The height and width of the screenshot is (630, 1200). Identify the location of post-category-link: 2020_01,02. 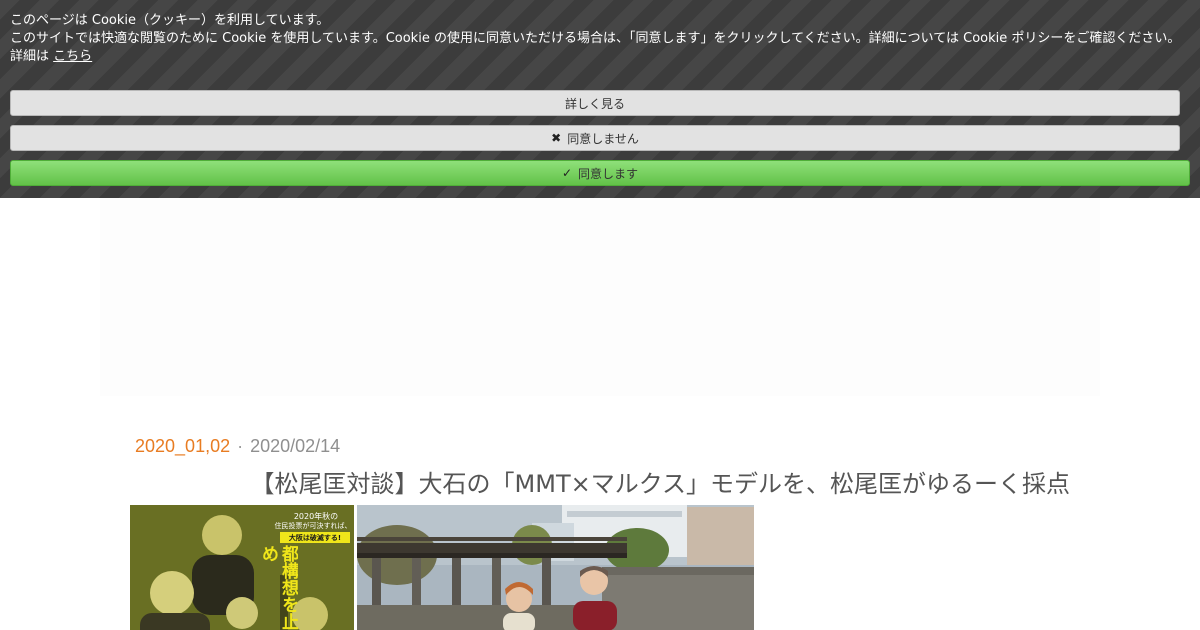
(182, 446).